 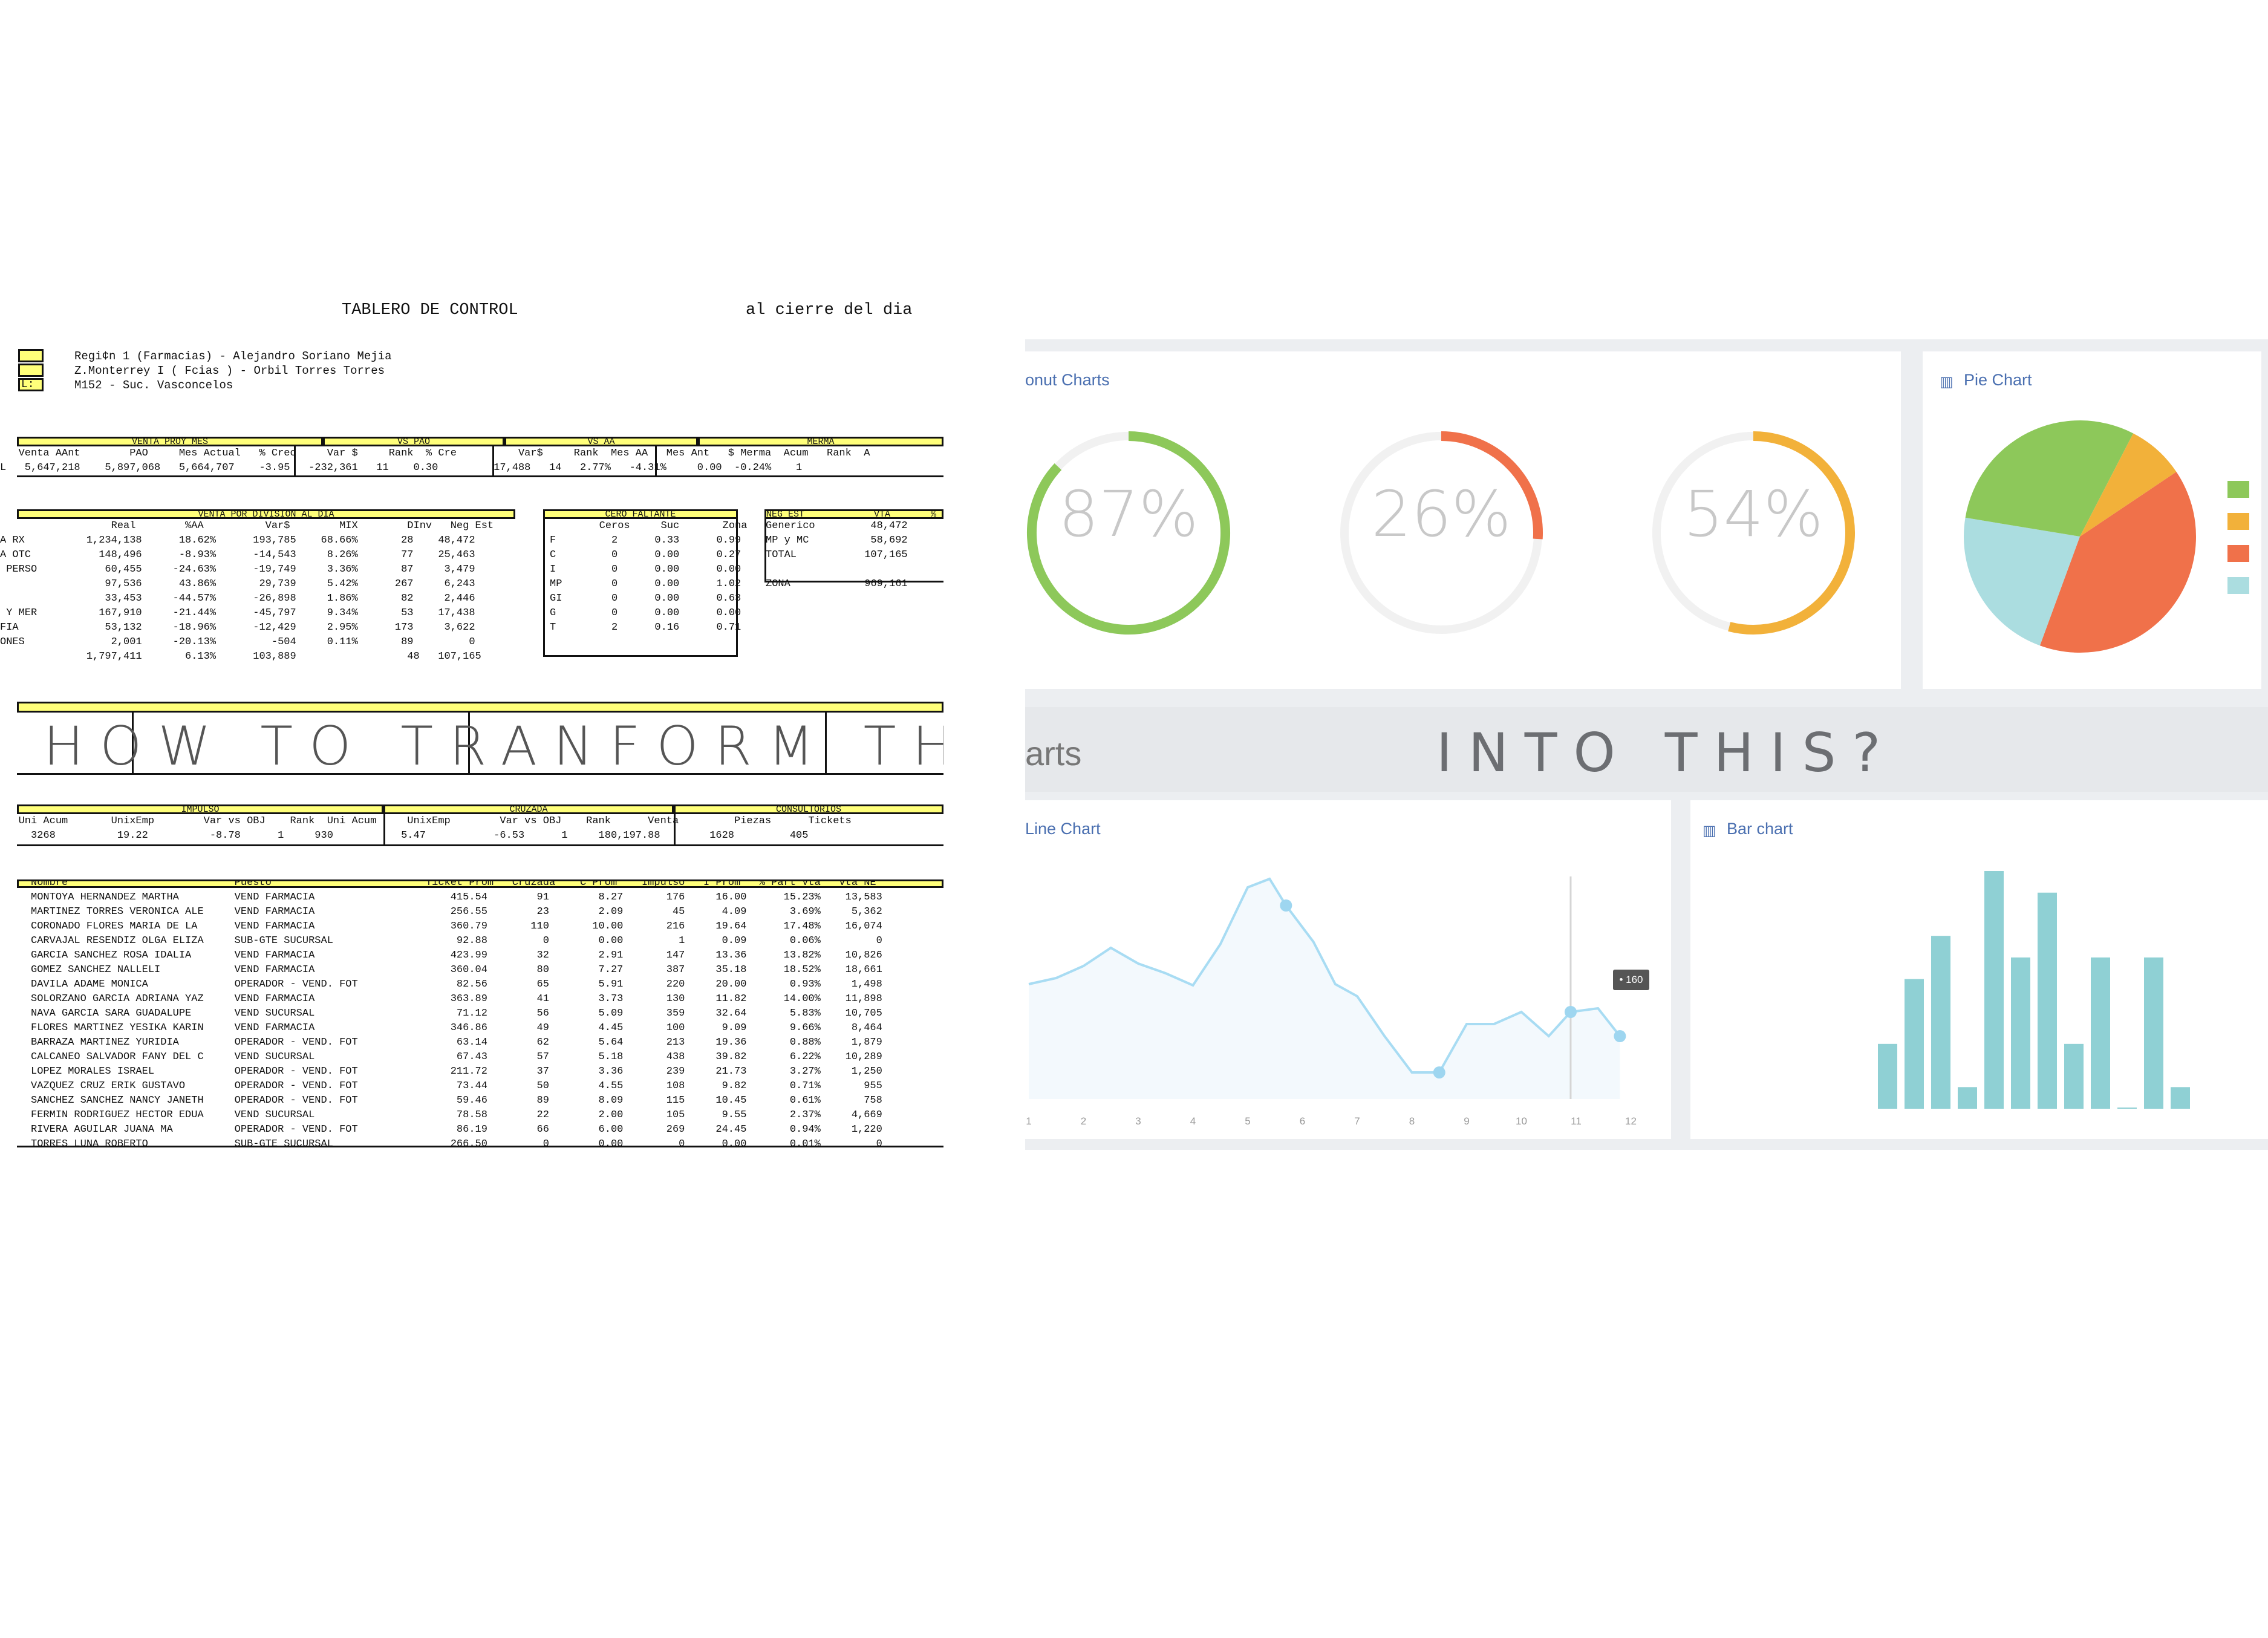 I want to click on x-tick-label: 12, so click(x=1631, y=1121).